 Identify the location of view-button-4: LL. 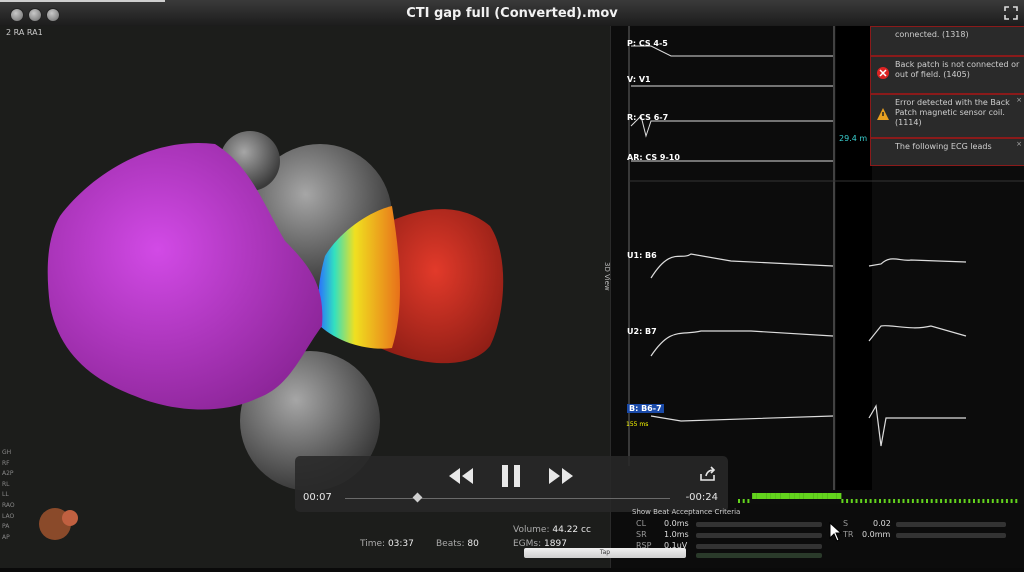
(8, 495).